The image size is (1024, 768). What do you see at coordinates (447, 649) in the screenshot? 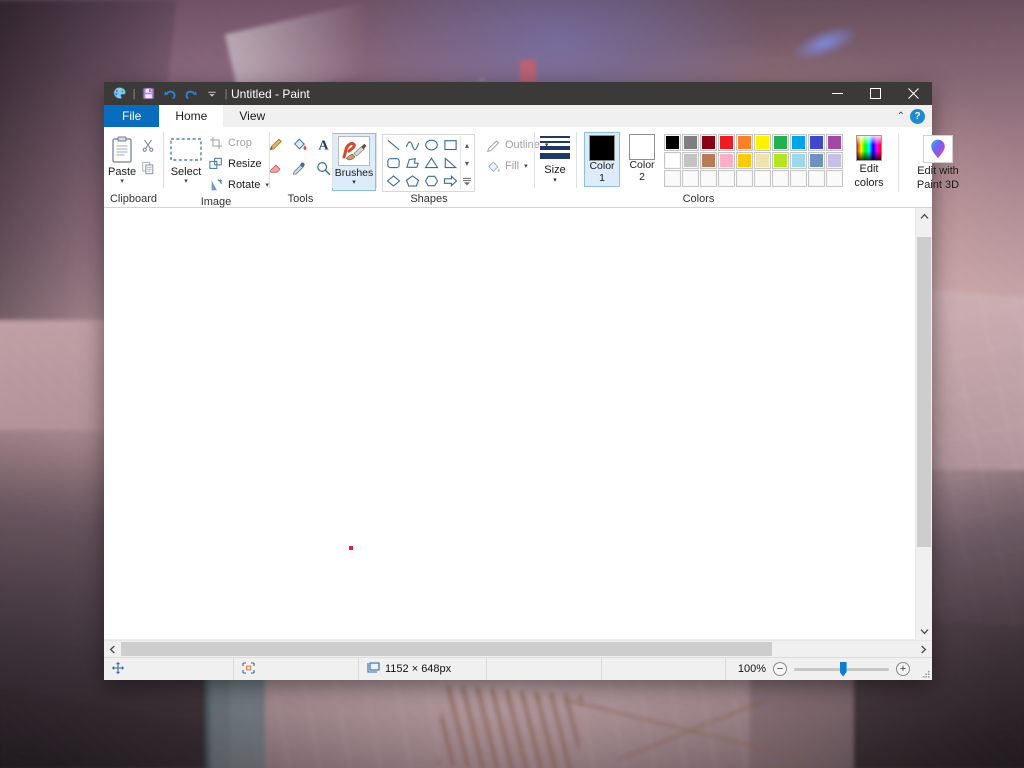
I see `horizontal-scroll-thumb` at bounding box center [447, 649].